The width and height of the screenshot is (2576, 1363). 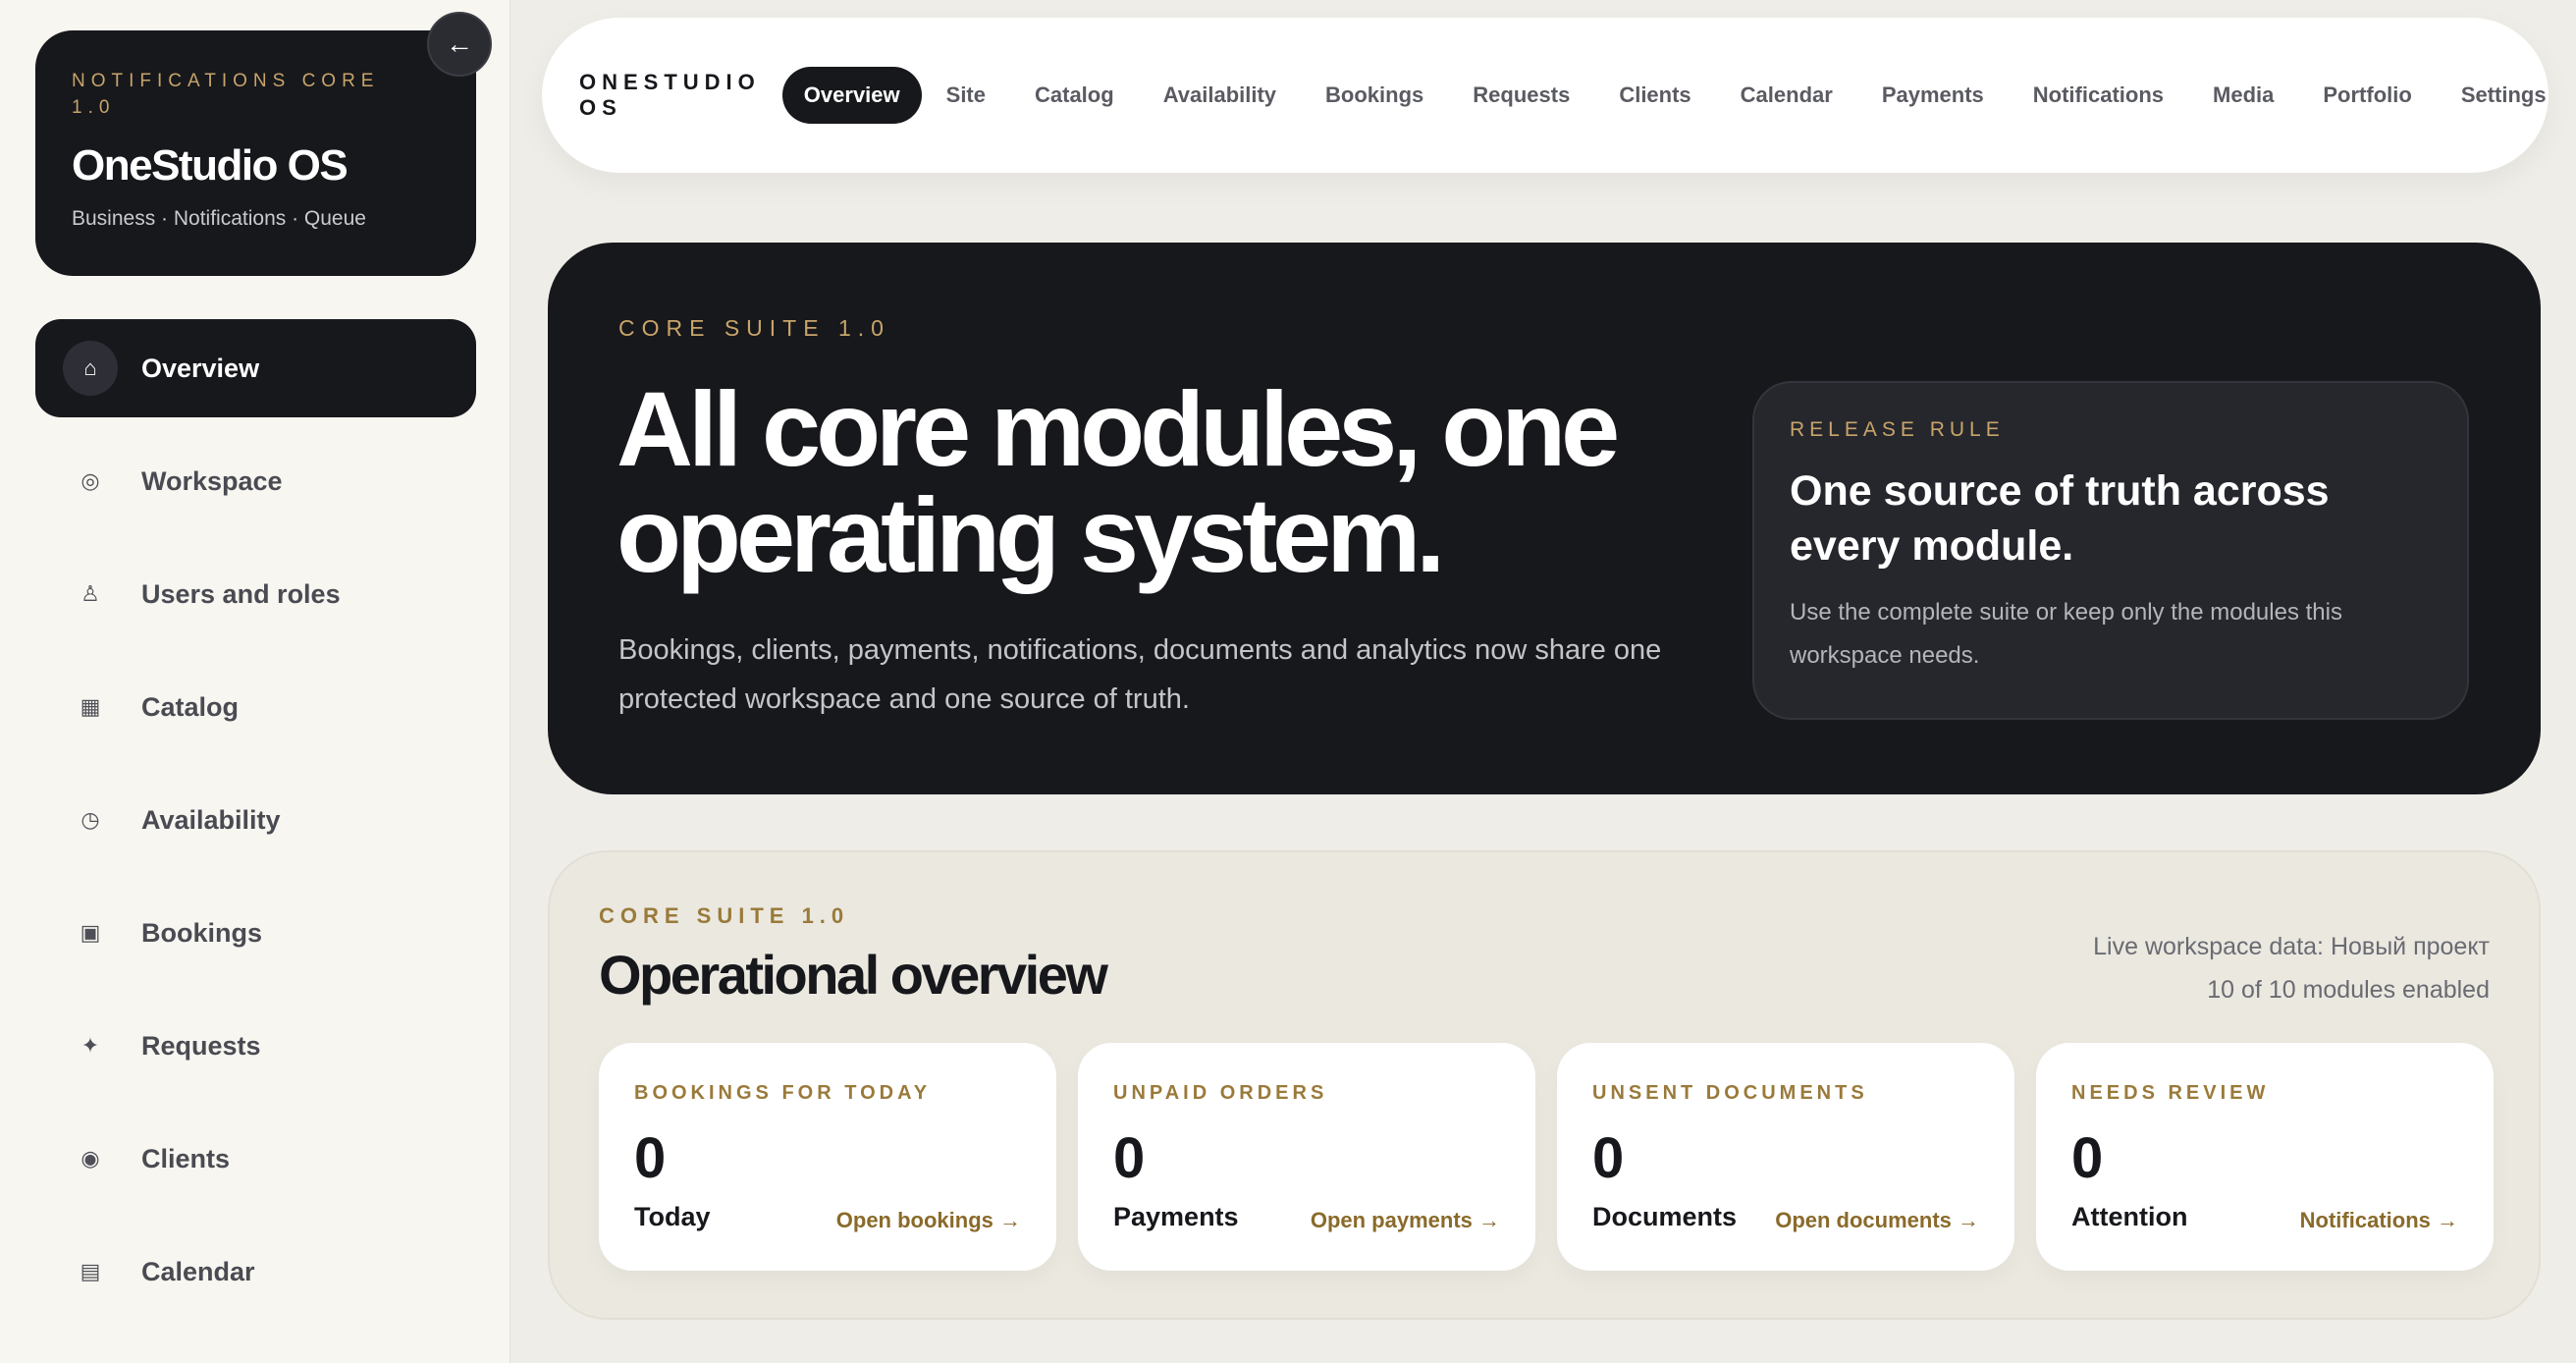 I want to click on modules-enabled-label: 10 of 10 modules enabled, so click(x=2348, y=990).